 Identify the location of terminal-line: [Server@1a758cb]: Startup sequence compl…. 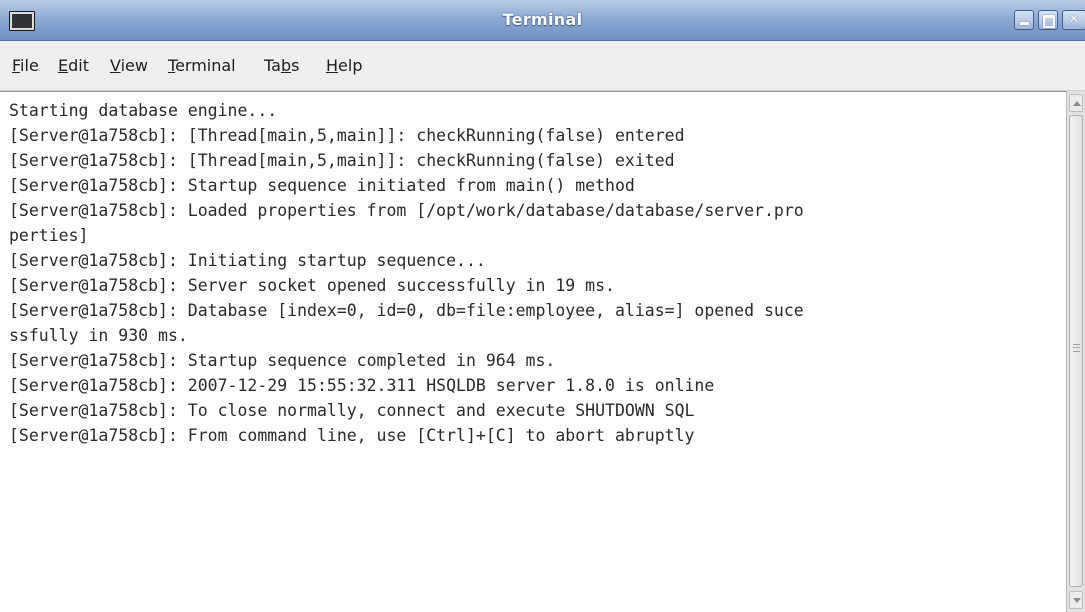
(282, 360).